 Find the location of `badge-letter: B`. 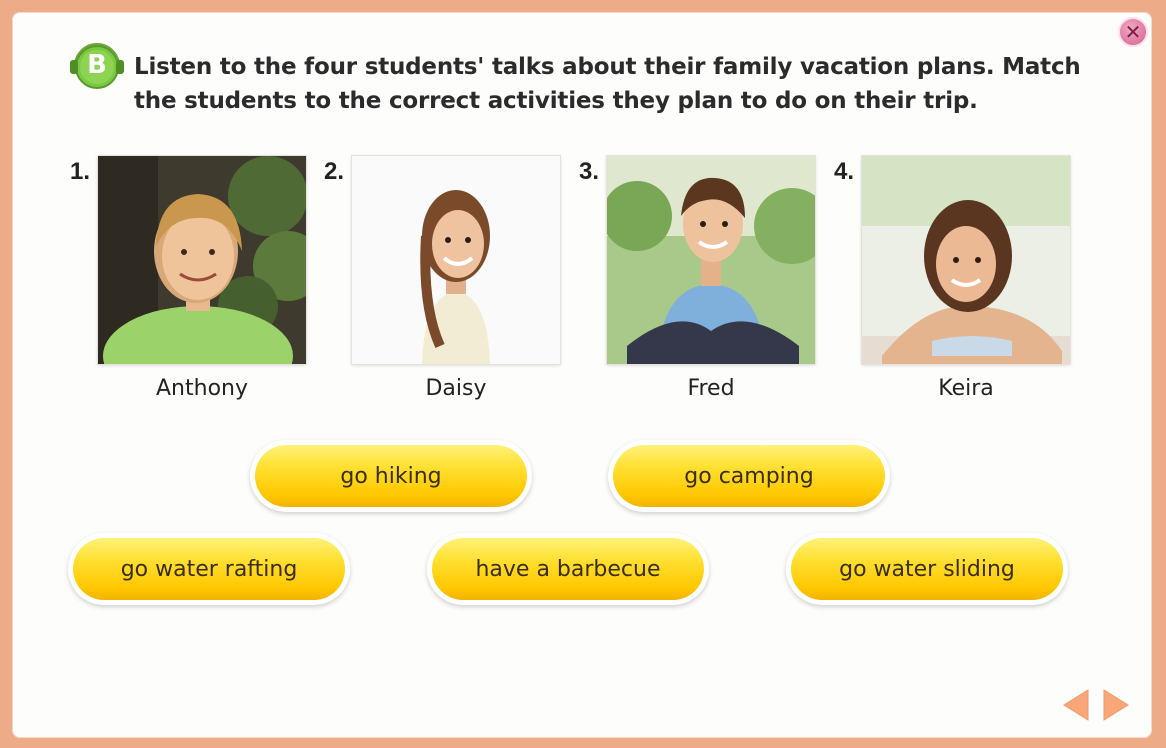

badge-letter: B is located at coordinates (97, 65).